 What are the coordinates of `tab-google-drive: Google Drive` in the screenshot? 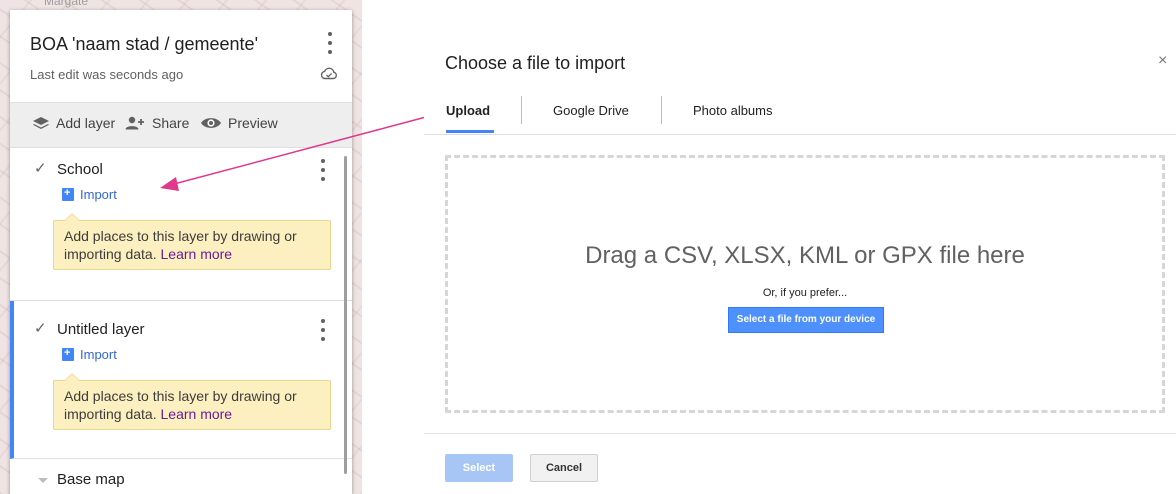 It's located at (591, 110).